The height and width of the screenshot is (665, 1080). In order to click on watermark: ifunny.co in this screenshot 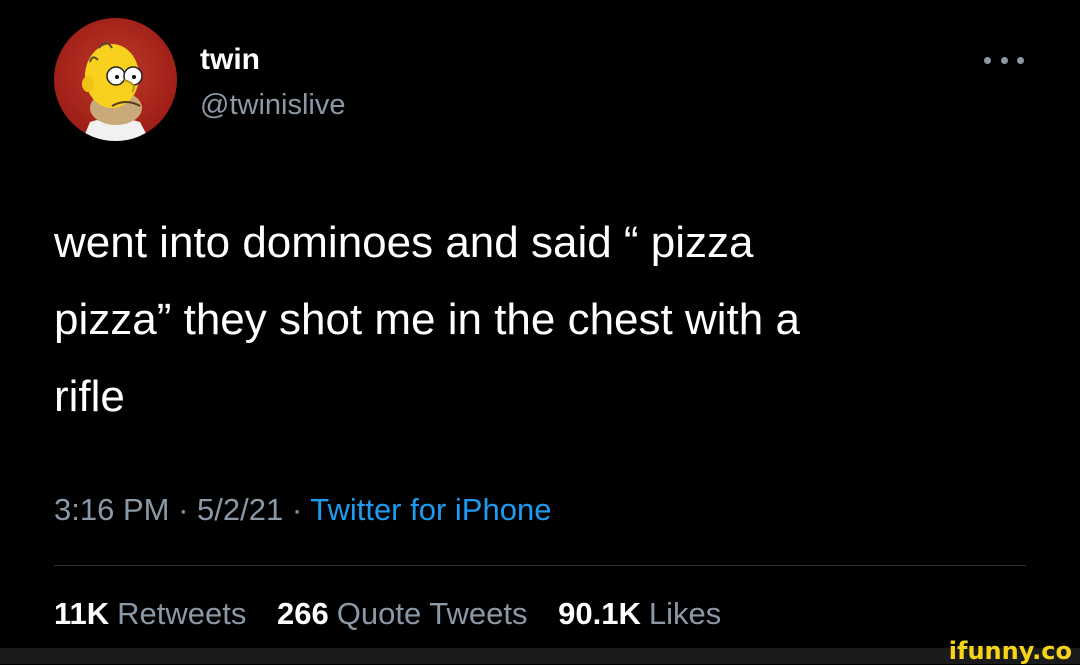, I will do `click(1010, 651)`.